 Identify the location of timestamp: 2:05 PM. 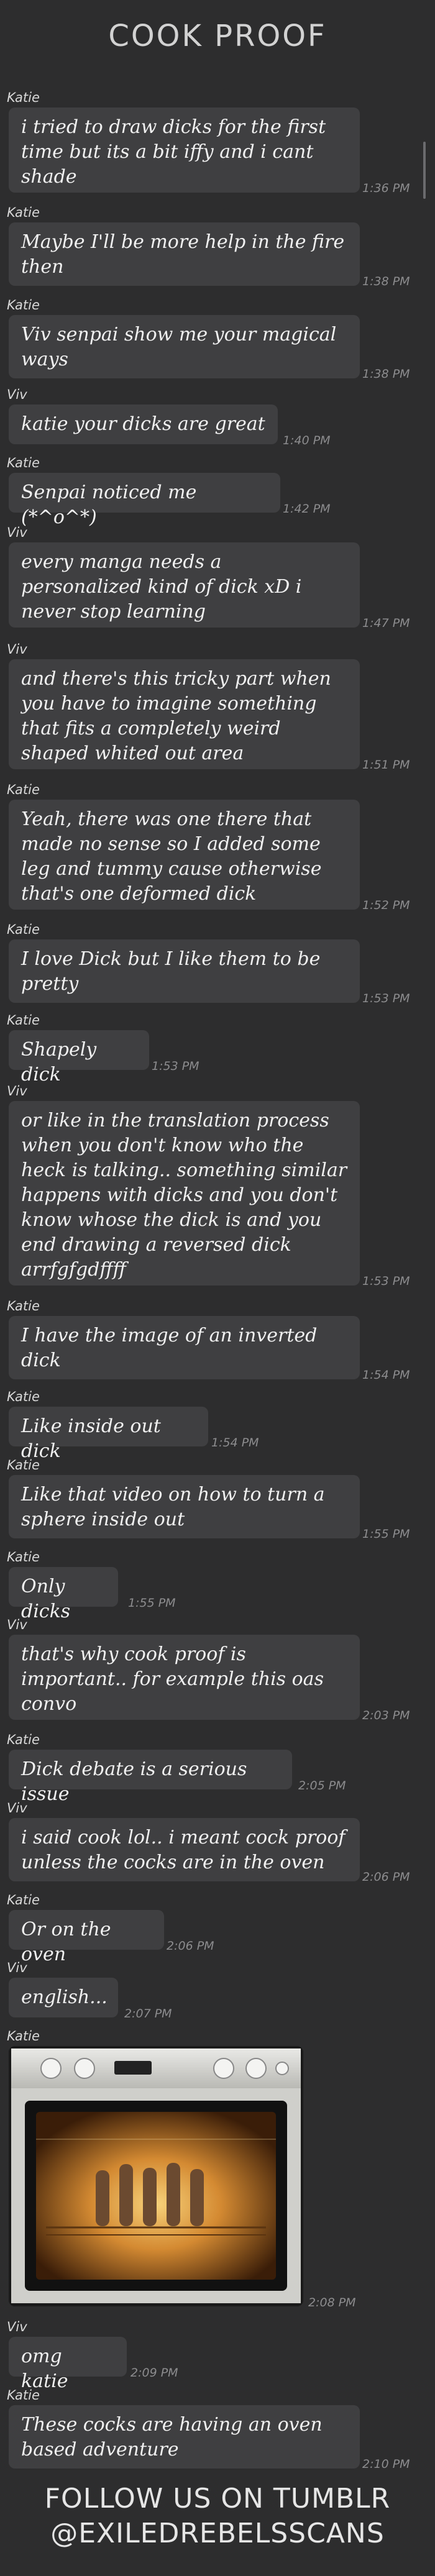
(322, 1786).